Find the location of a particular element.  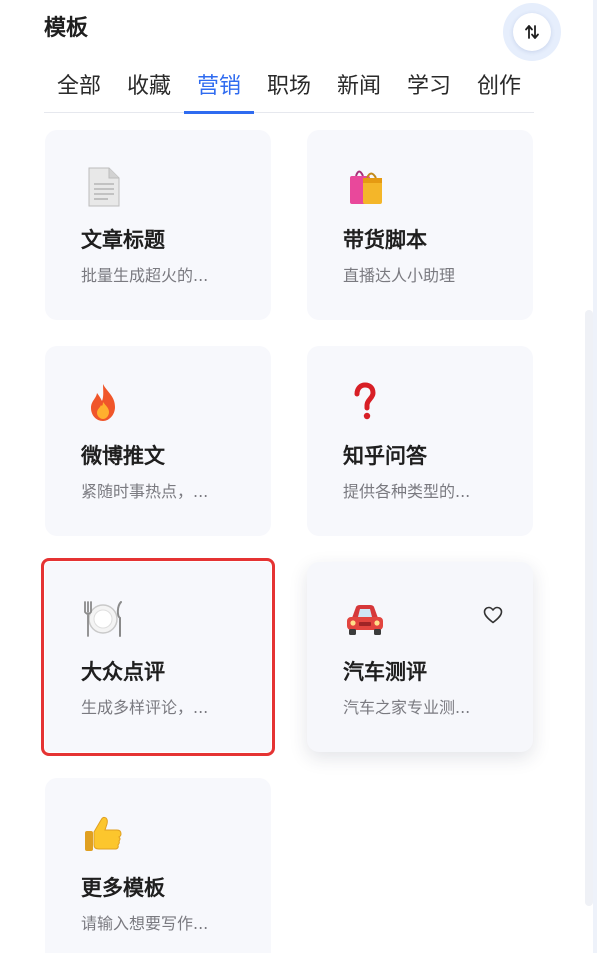

card-title: 带货脚本 is located at coordinates (385, 240).